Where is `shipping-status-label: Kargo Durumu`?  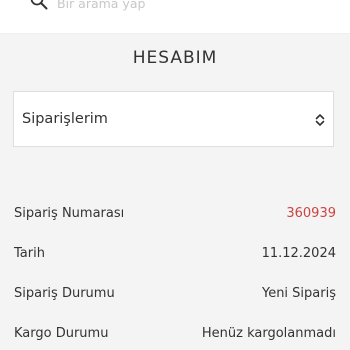 shipping-status-label: Kargo Durumu is located at coordinates (61, 333).